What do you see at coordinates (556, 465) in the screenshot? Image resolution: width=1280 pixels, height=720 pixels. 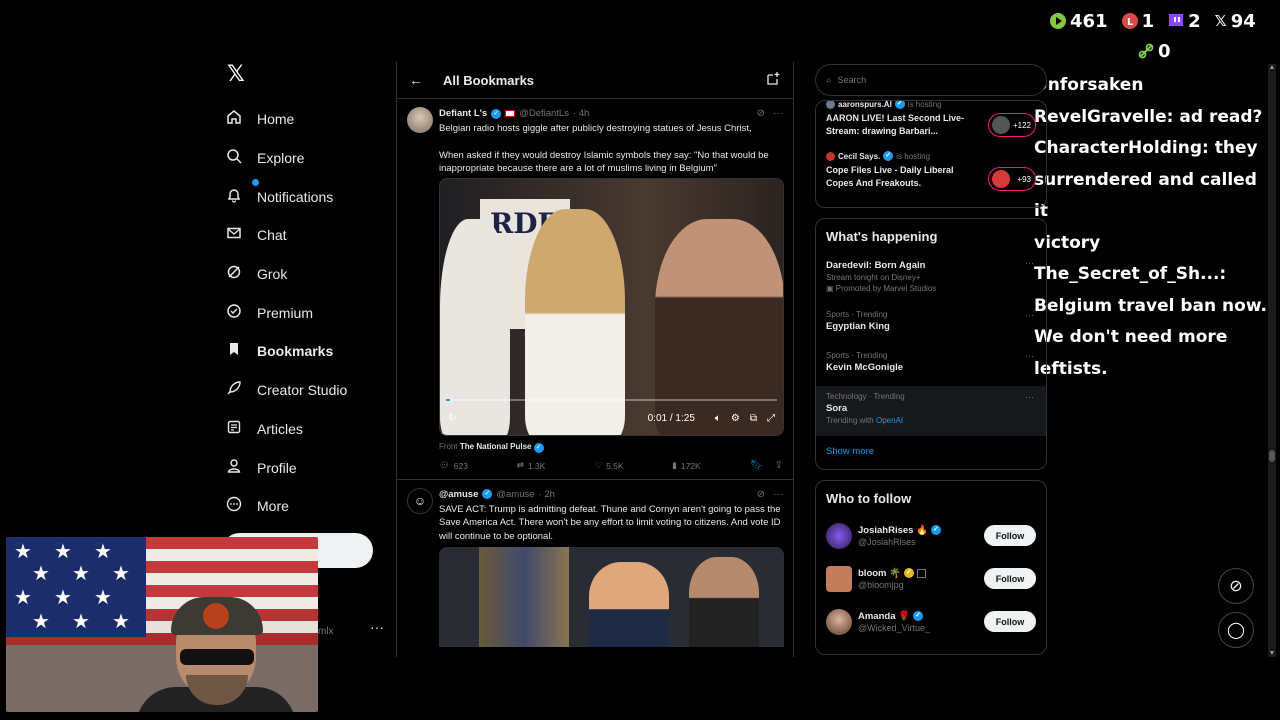 I see `repost-button: ⇄ 1.3K` at bounding box center [556, 465].